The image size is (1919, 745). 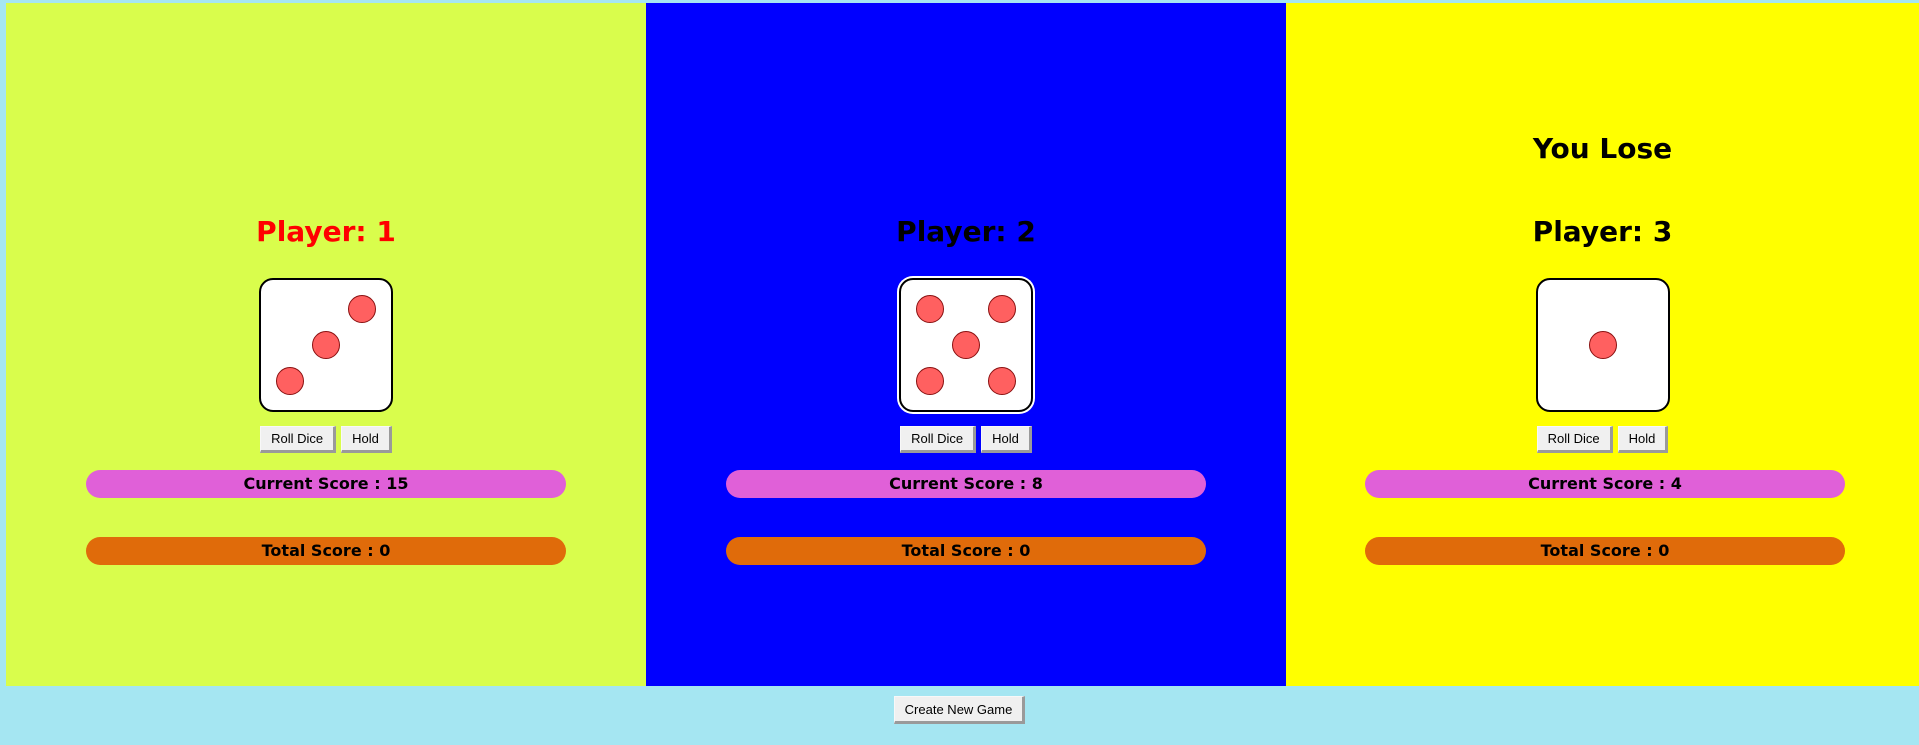 I want to click on player-2-hold-button: Hold, so click(x=1006, y=439).